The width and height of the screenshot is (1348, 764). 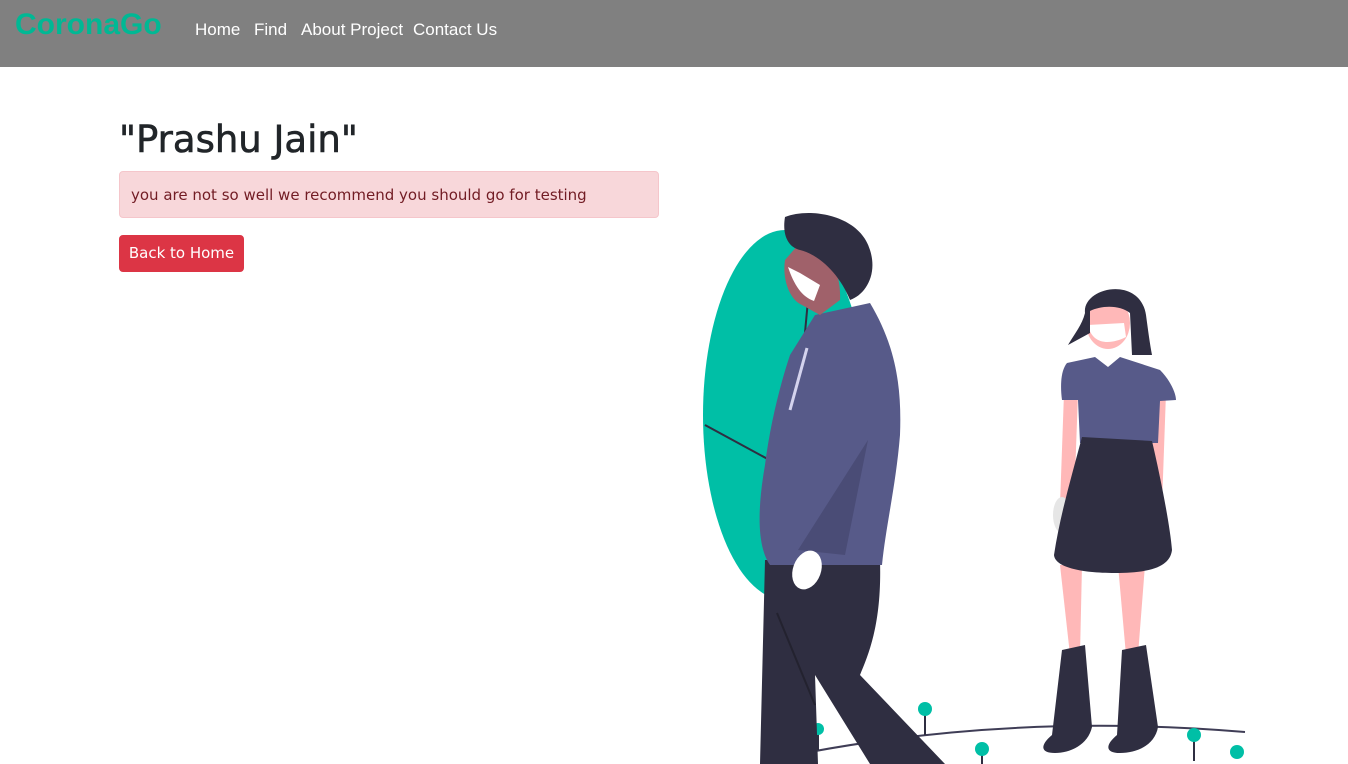 I want to click on brand-logo: CoronaGo, so click(x=88, y=25).